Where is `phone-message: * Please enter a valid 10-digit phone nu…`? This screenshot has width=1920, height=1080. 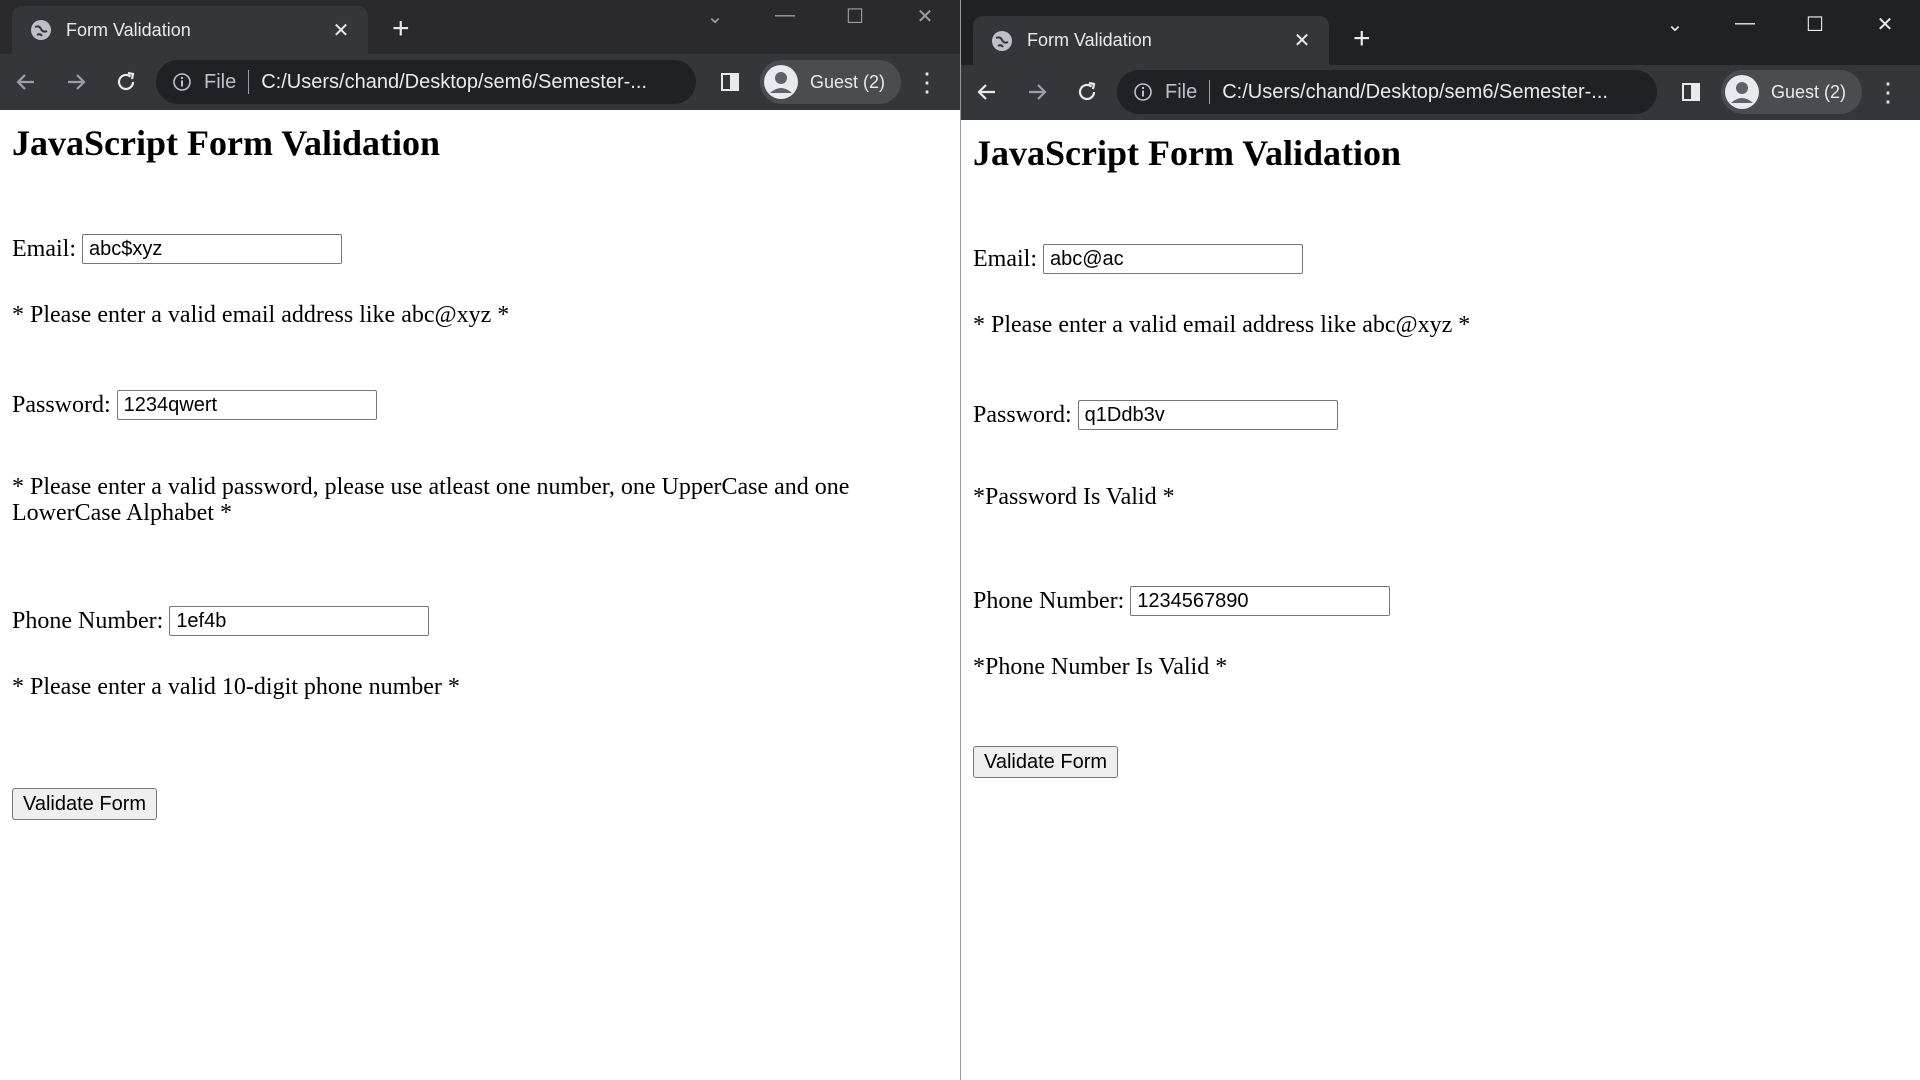 phone-message: * Please enter a valid 10-digit phone nu… is located at coordinates (236, 687).